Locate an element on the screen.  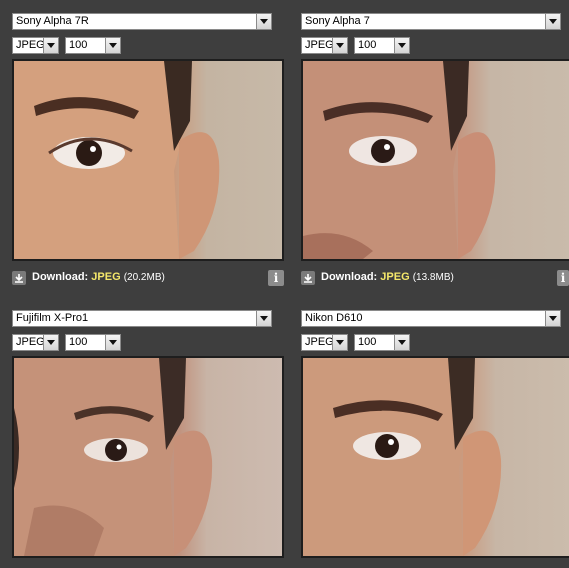
camera-select-value: Sony Alpha 7R is located at coordinates (52, 21).